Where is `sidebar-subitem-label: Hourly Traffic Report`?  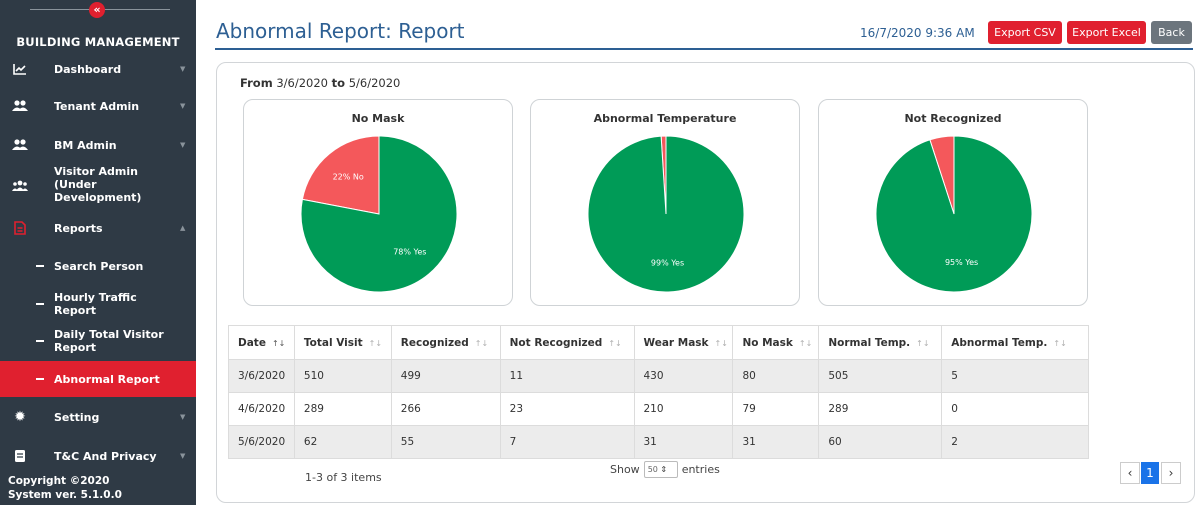 sidebar-subitem-label: Hourly Traffic Report is located at coordinates (95, 304).